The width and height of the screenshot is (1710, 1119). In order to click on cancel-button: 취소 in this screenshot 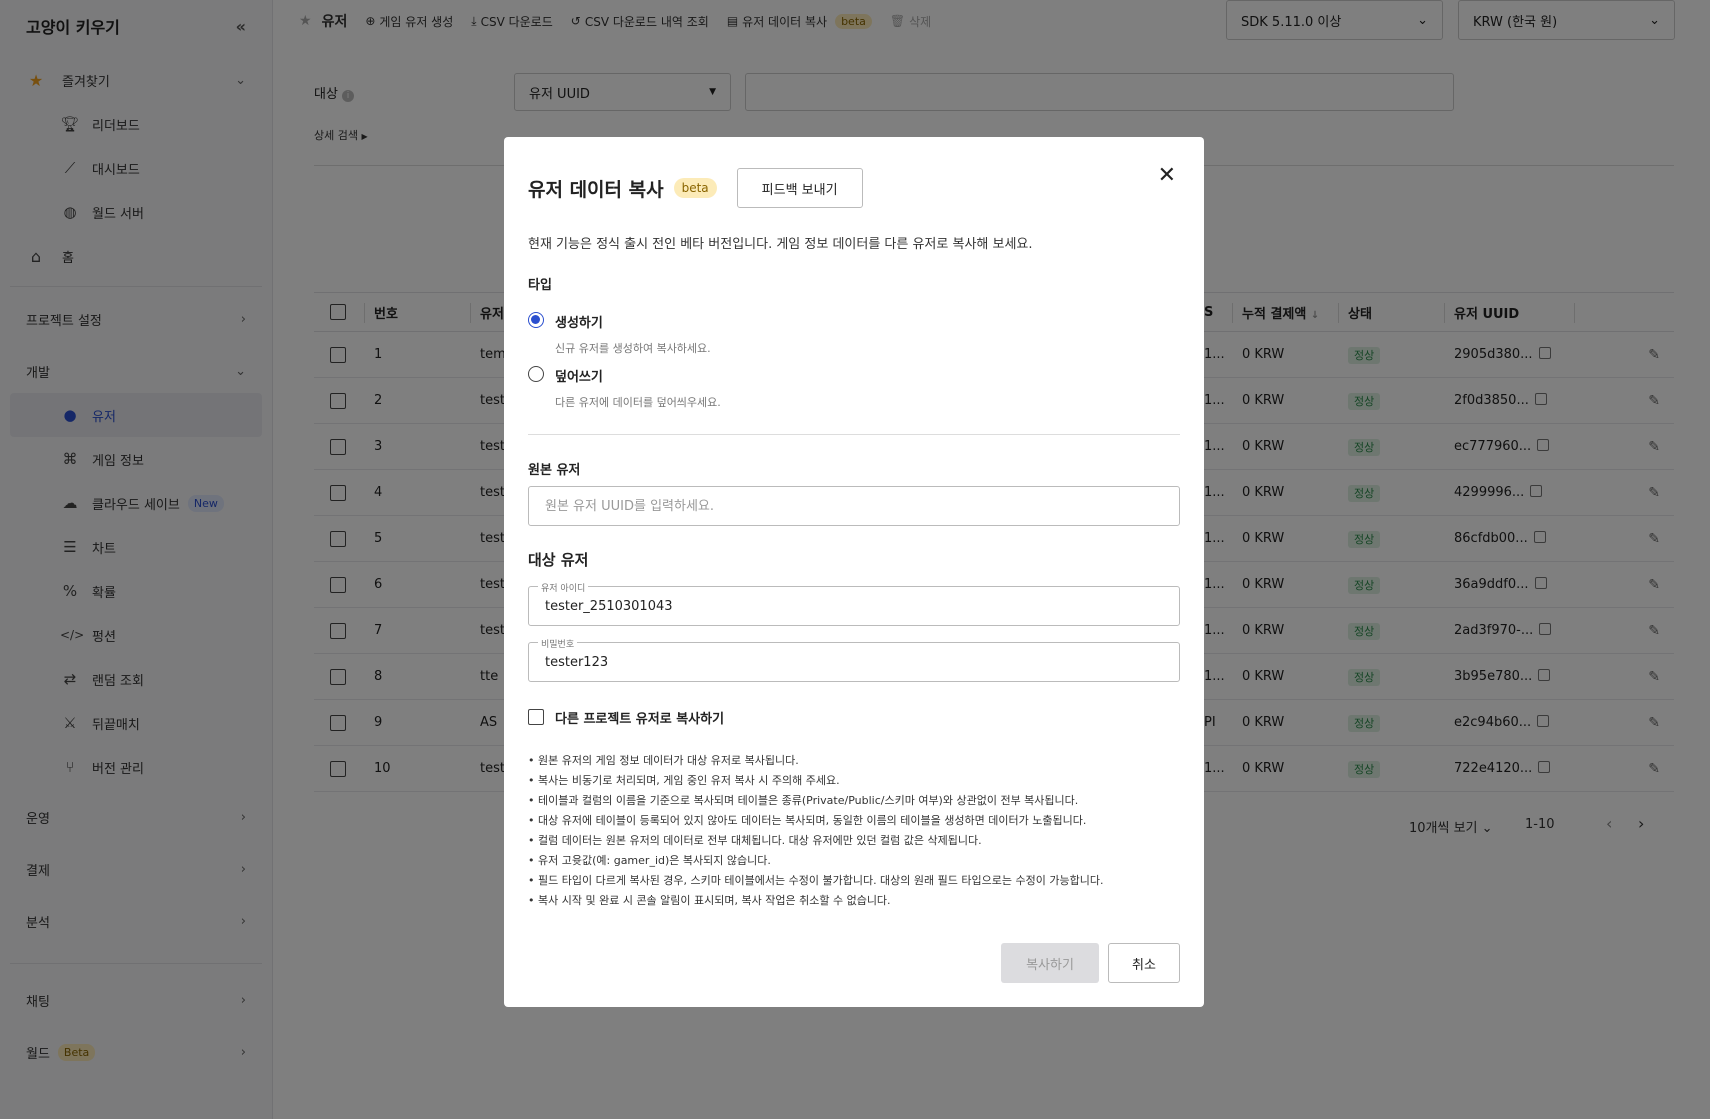, I will do `click(1144, 963)`.